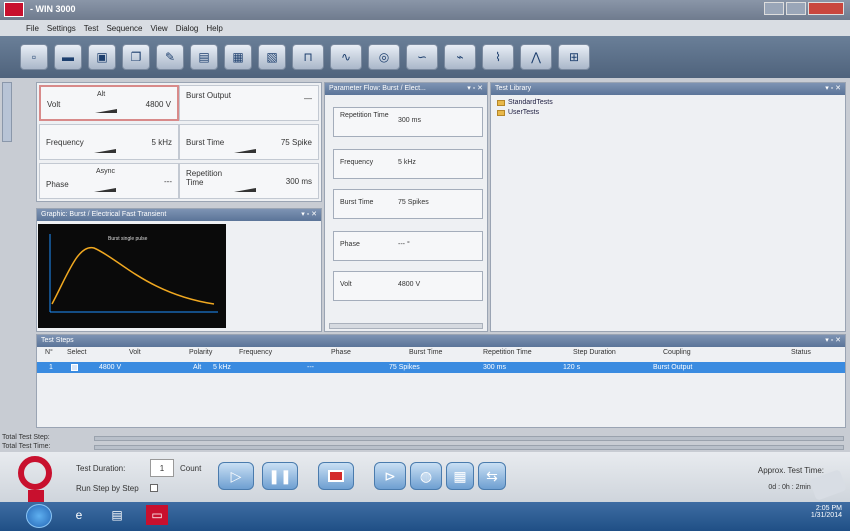  I want to click on menu-test: Test, so click(91, 28).